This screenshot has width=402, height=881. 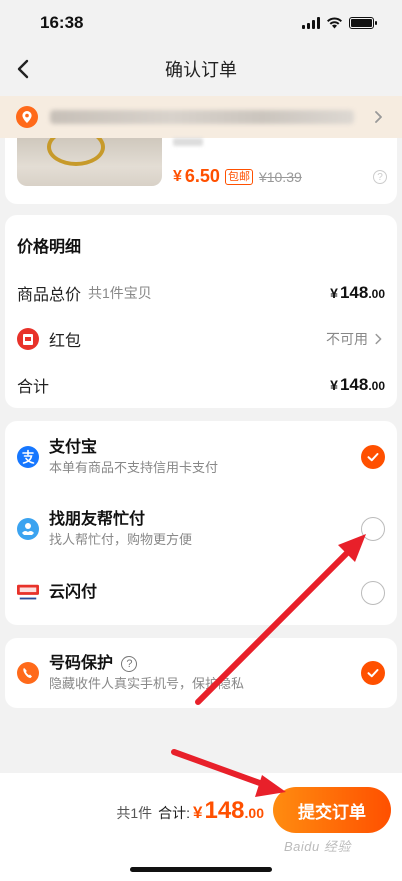 I want to click on subtotal-amount: ¥ 148 .00, so click(x=357, y=385).